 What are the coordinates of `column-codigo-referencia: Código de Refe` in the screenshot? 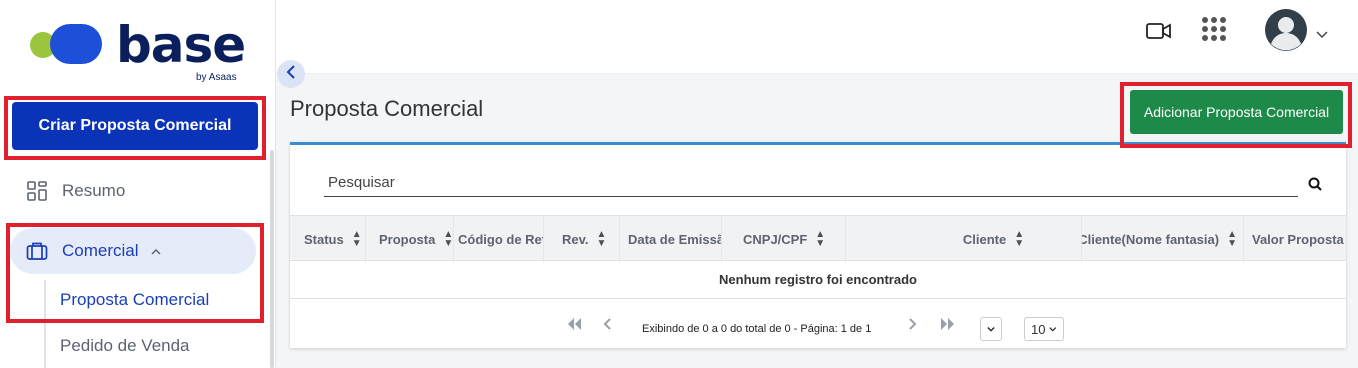 It's located at (499, 239).